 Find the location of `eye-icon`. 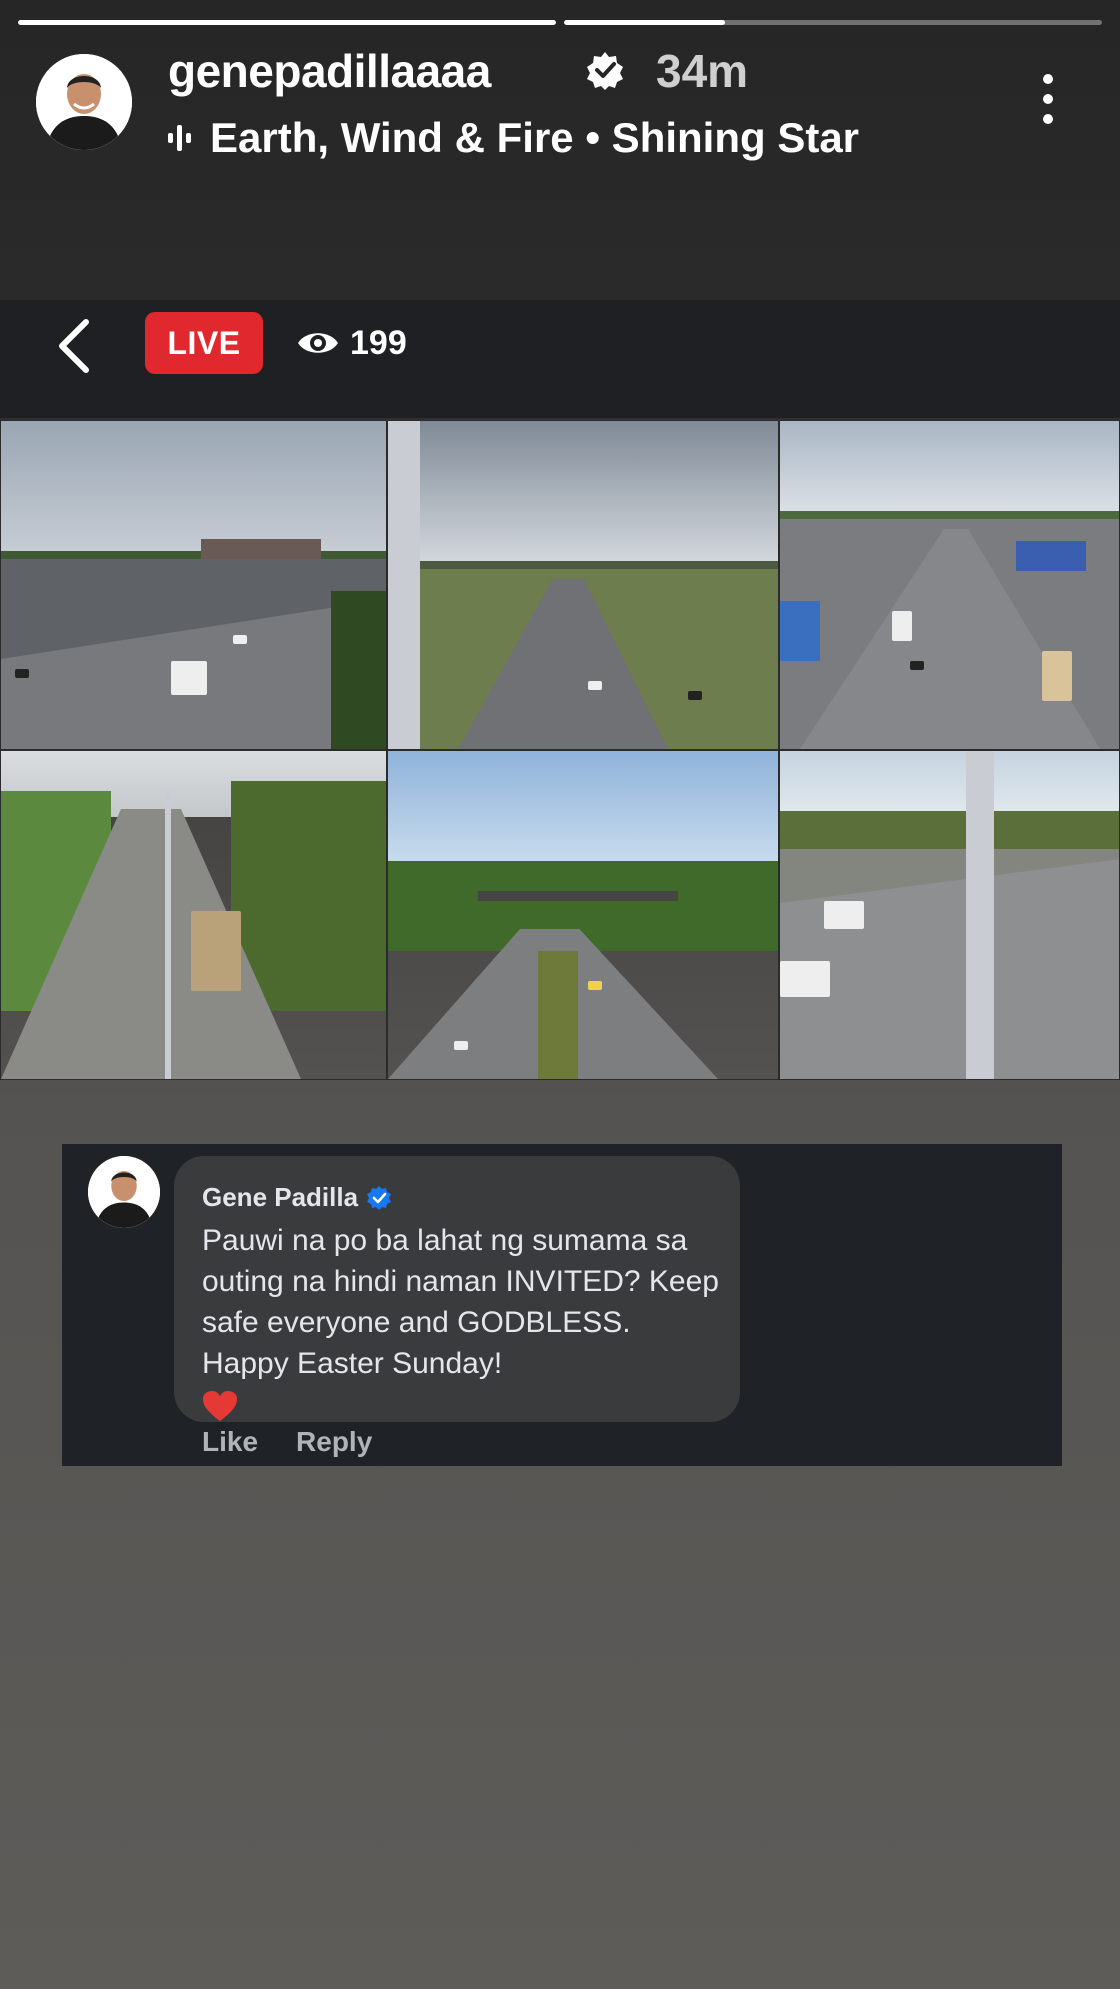

eye-icon is located at coordinates (318, 343).